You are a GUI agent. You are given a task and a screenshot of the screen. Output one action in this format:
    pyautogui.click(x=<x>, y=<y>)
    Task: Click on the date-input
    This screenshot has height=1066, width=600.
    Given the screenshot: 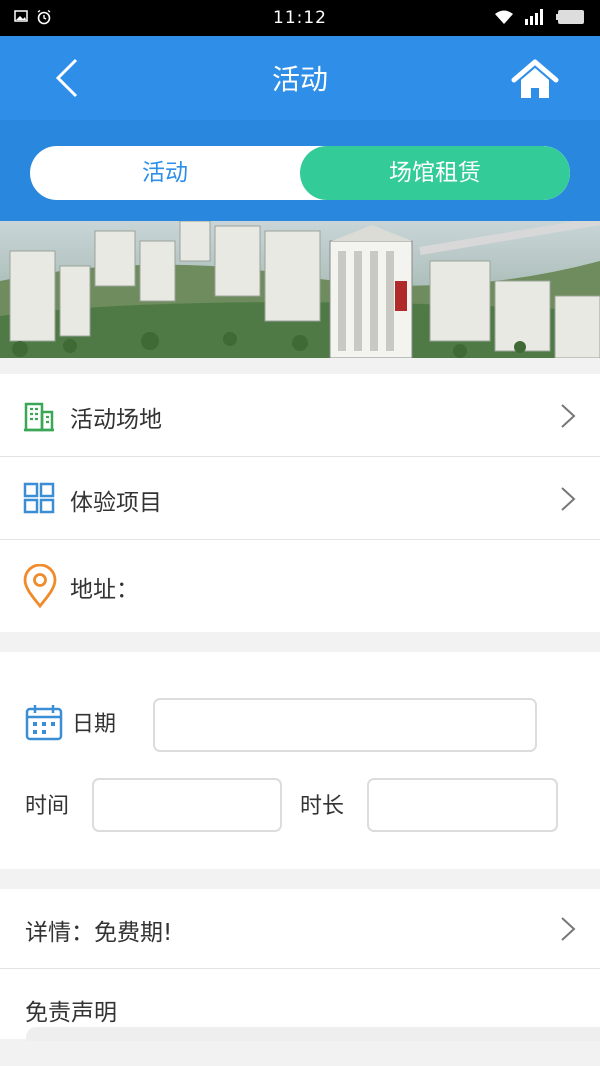 What is the action you would take?
    pyautogui.click(x=345, y=725)
    